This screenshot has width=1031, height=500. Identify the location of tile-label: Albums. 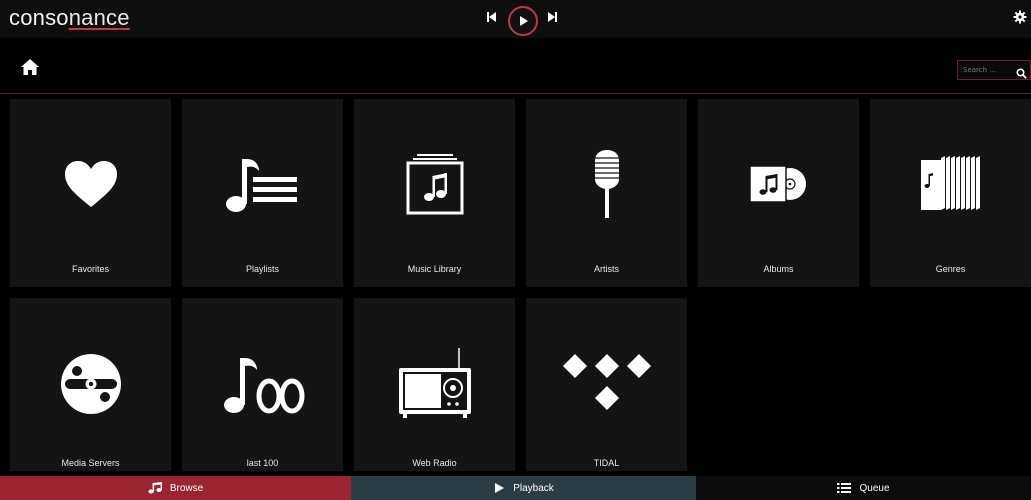
(778, 269).